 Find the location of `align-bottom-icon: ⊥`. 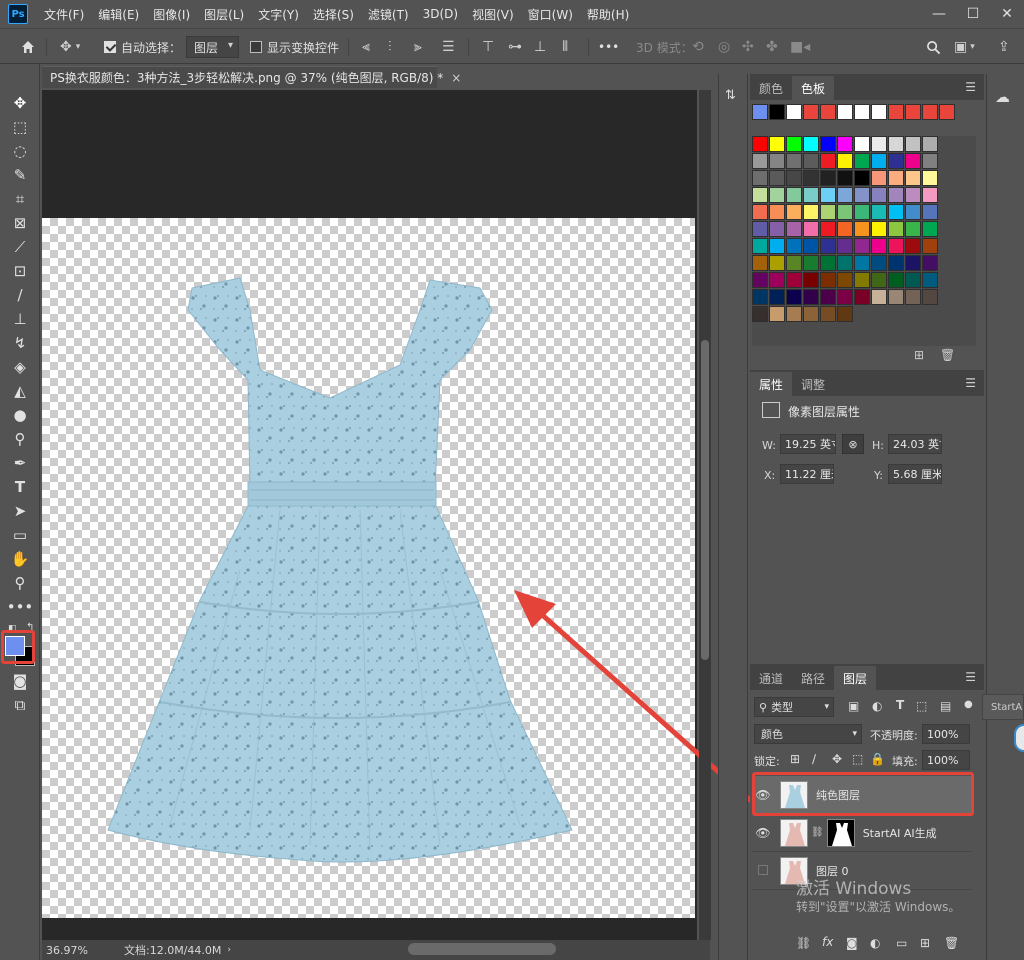

align-bottom-icon: ⊥ is located at coordinates (540, 47).